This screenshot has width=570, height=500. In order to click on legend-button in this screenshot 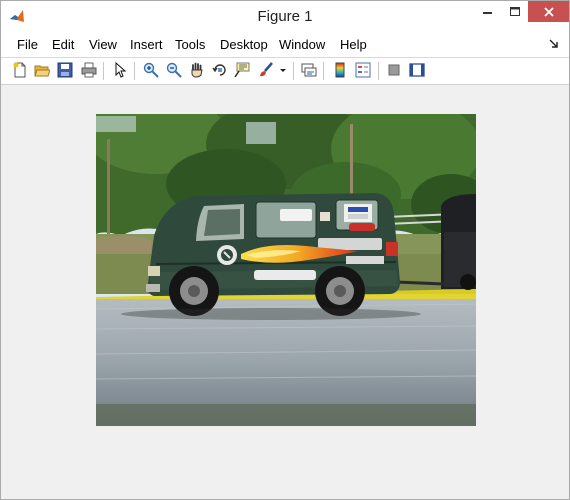, I will do `click(363, 70)`.